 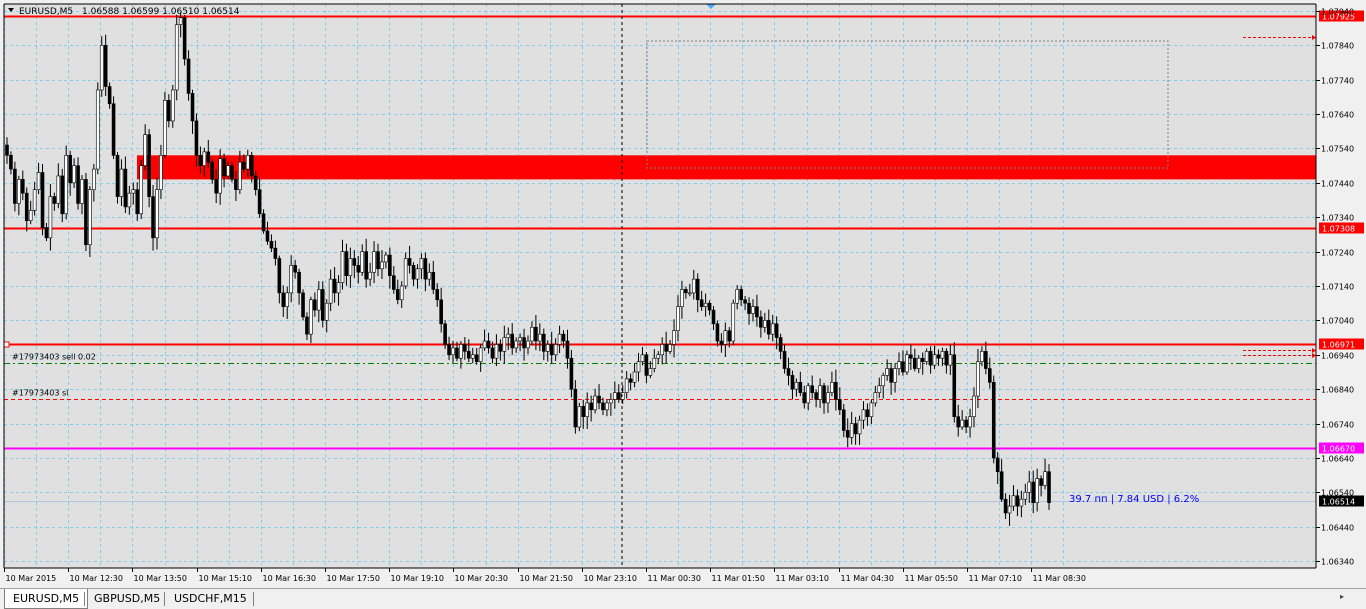 What do you see at coordinates (1337, 149) in the screenshot?
I see `price-tick-label: 1.07540` at bounding box center [1337, 149].